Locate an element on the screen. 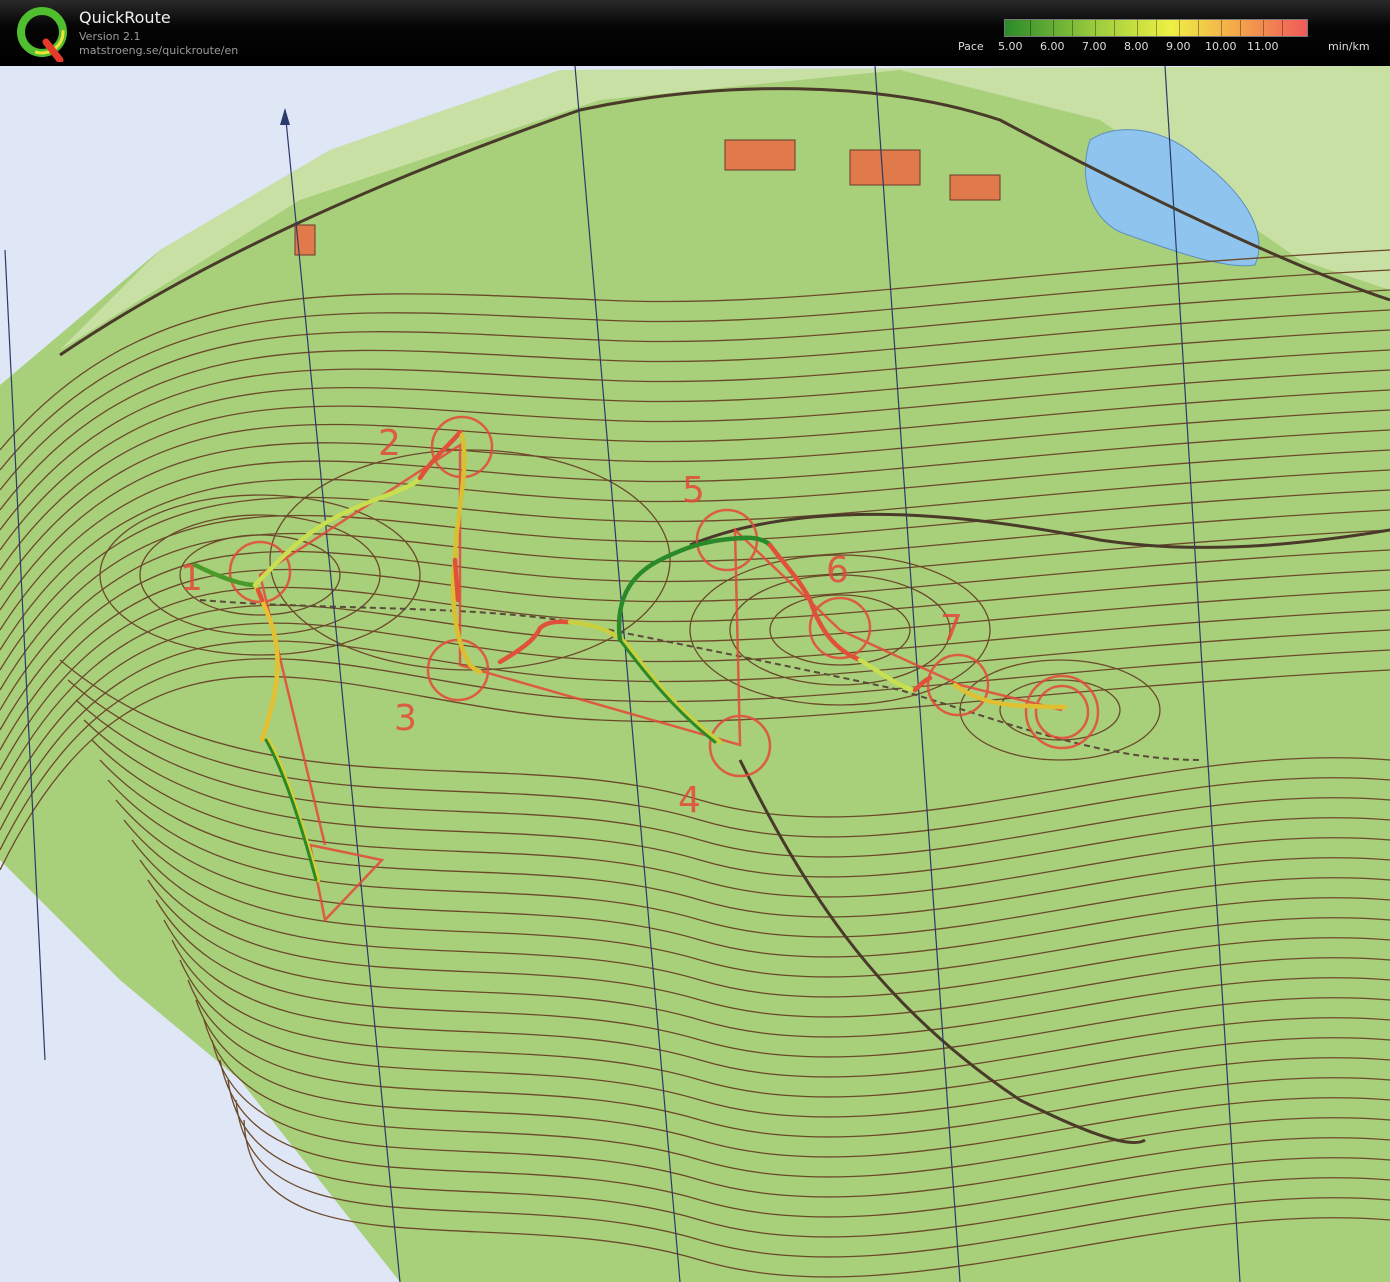 This screenshot has width=1390, height=1282. app-title: QuickRoute is located at coordinates (125, 17).